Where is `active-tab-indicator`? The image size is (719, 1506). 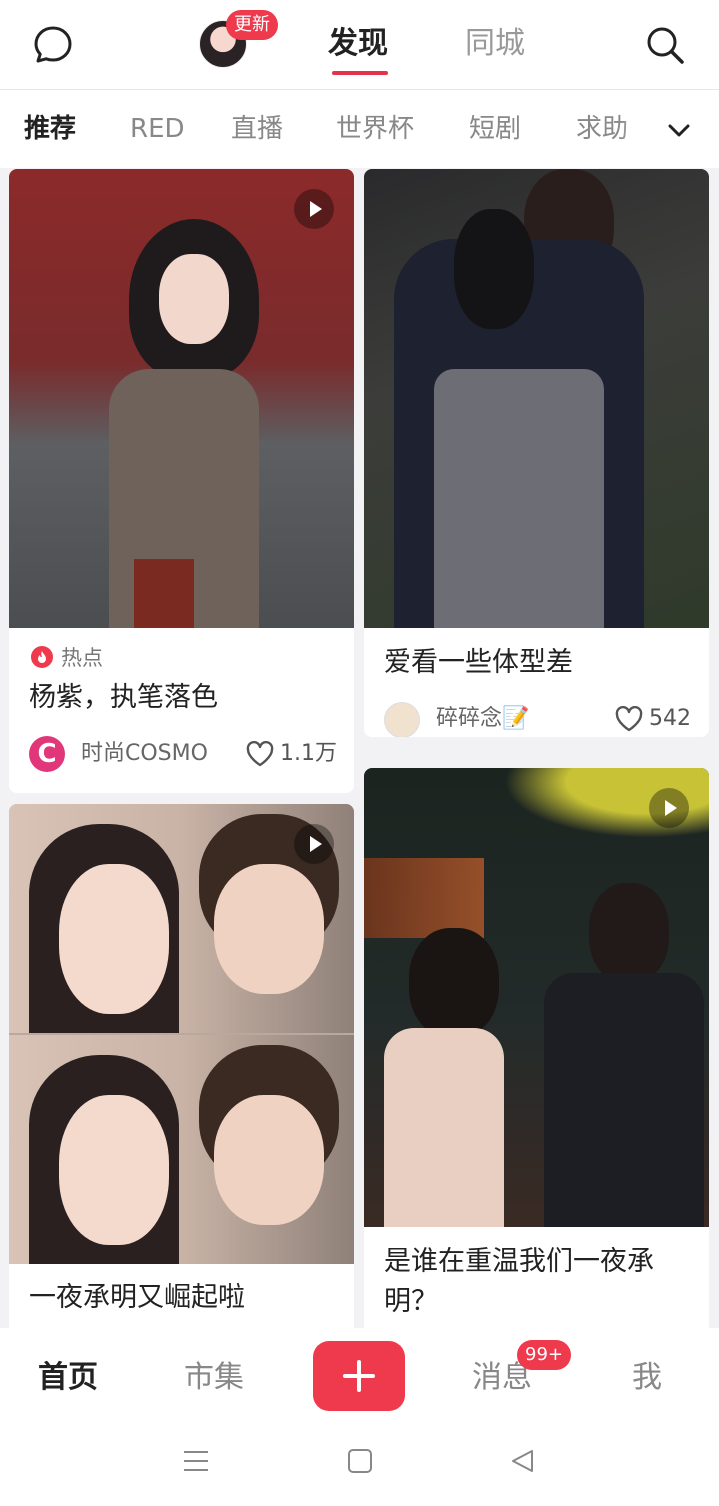 active-tab-indicator is located at coordinates (360, 73).